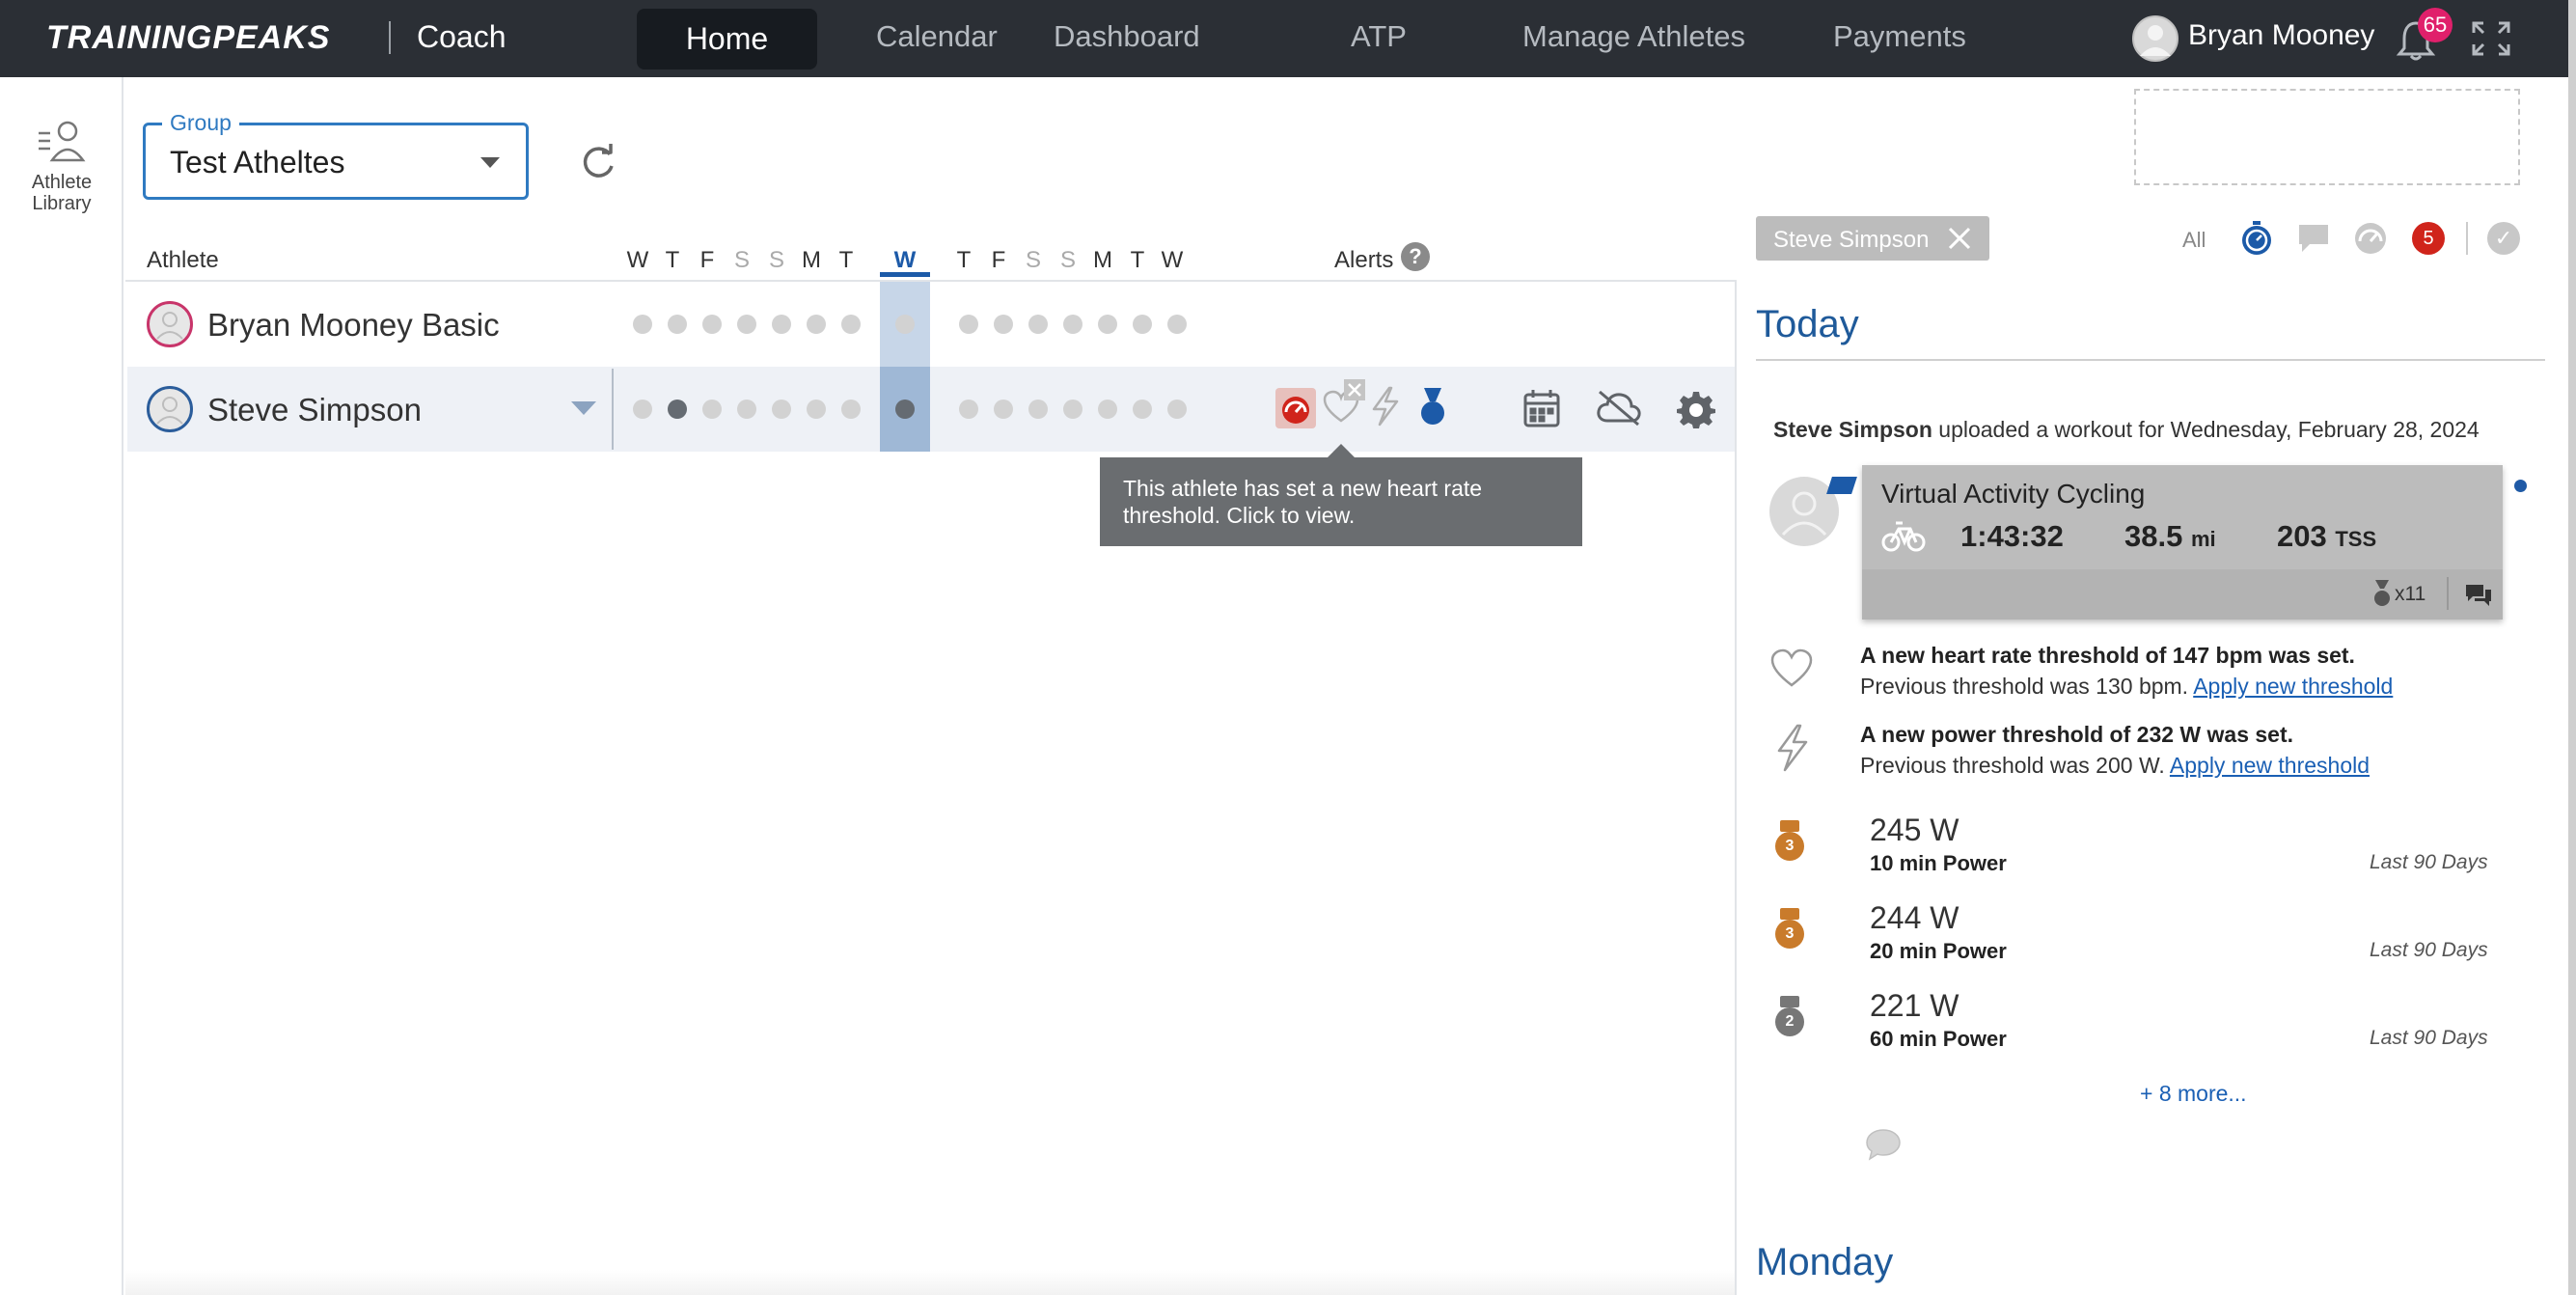  Describe the element at coordinates (2270, 765) in the screenshot. I see `apply-power-threshold-link: Apply new threshold` at that location.